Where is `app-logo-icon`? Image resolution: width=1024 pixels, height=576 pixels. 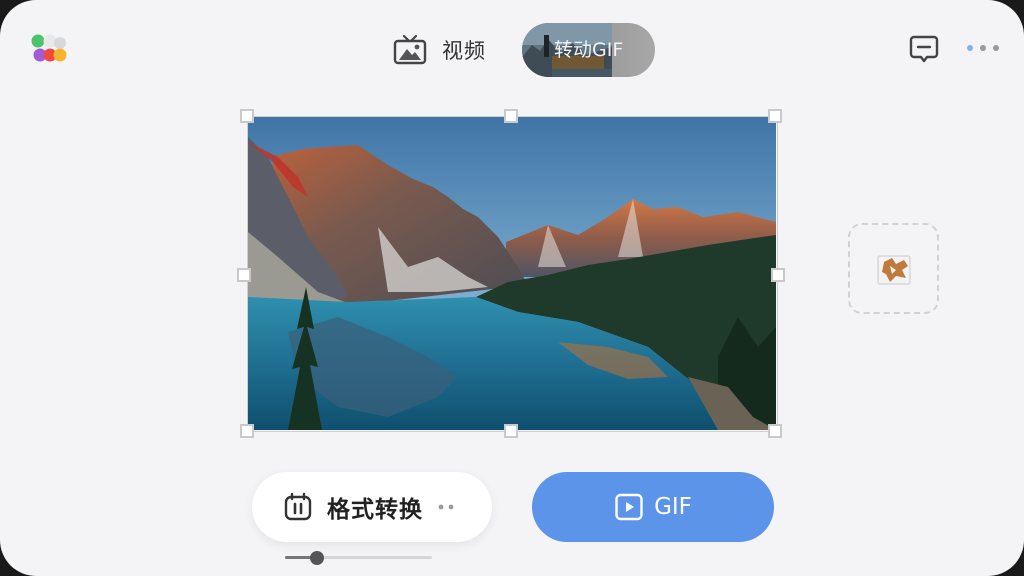
app-logo-icon is located at coordinates (50, 49).